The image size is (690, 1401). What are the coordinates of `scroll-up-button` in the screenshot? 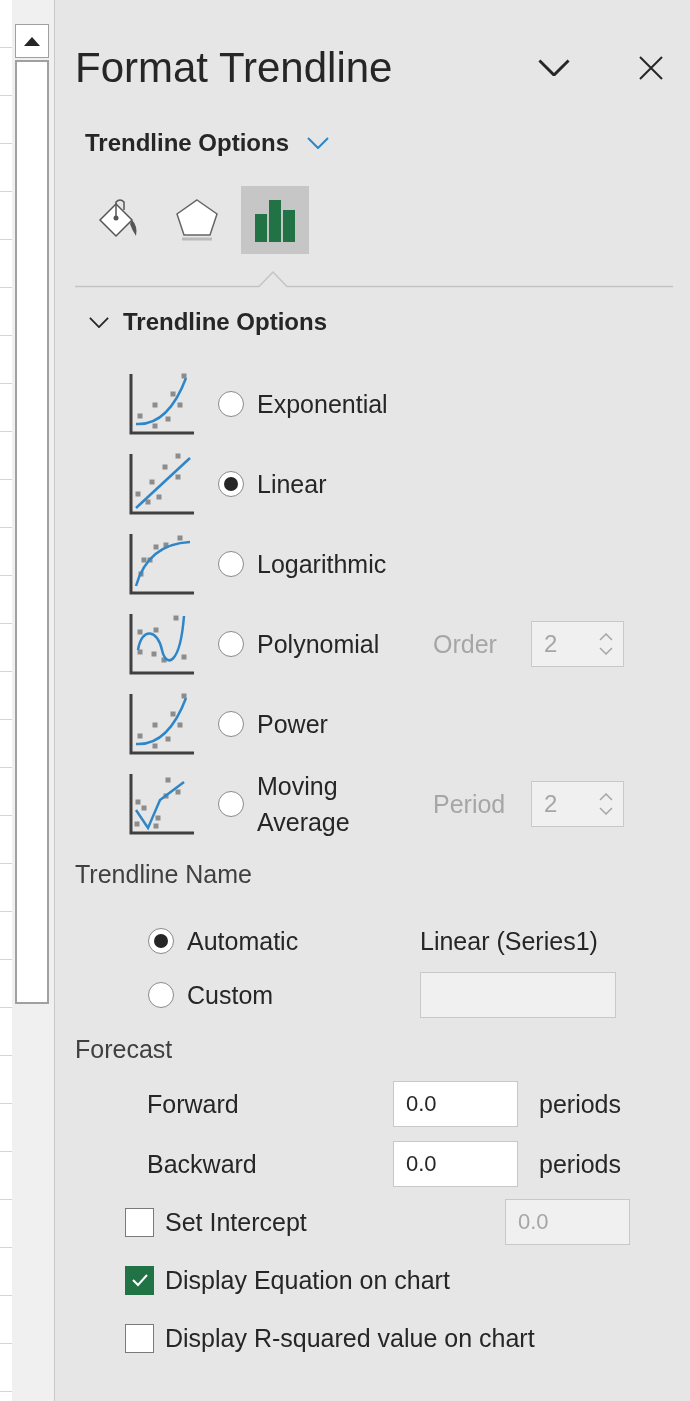 It's located at (32, 41).